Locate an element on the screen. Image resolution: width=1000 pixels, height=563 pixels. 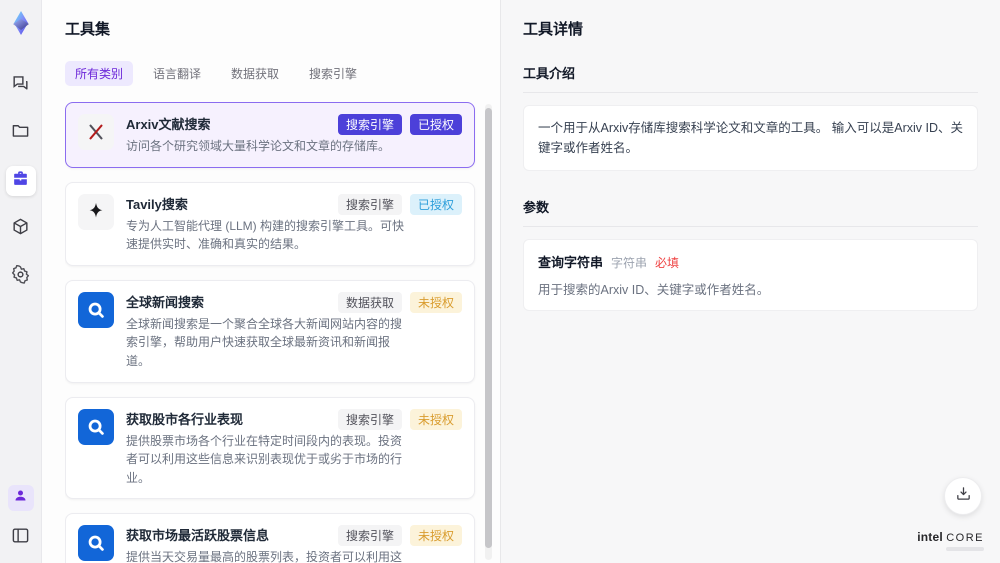
param-required-flag: 必填 is located at coordinates (667, 263).